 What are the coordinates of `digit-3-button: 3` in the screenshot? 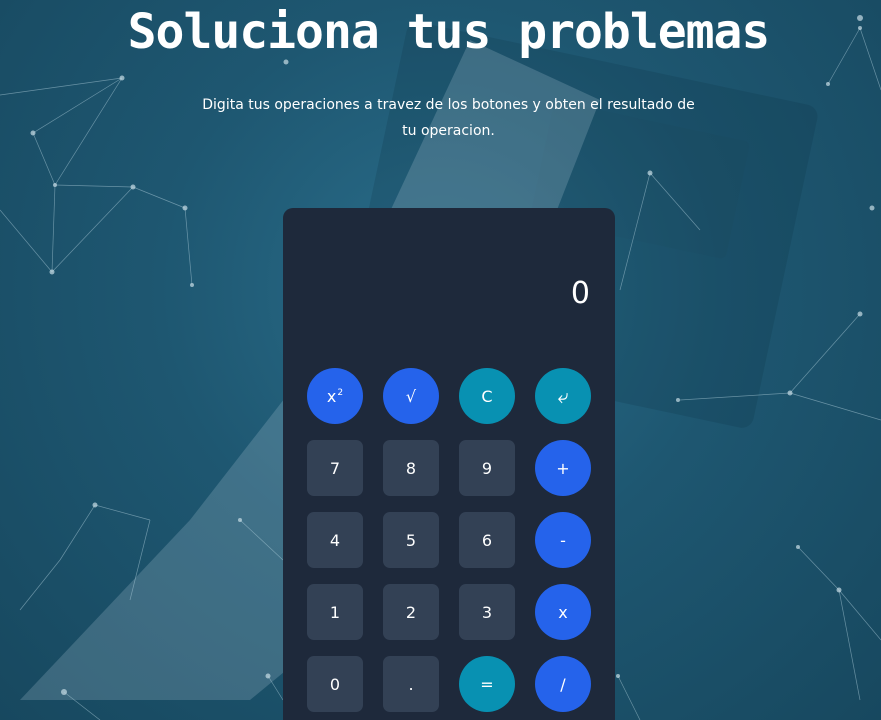 It's located at (487, 612).